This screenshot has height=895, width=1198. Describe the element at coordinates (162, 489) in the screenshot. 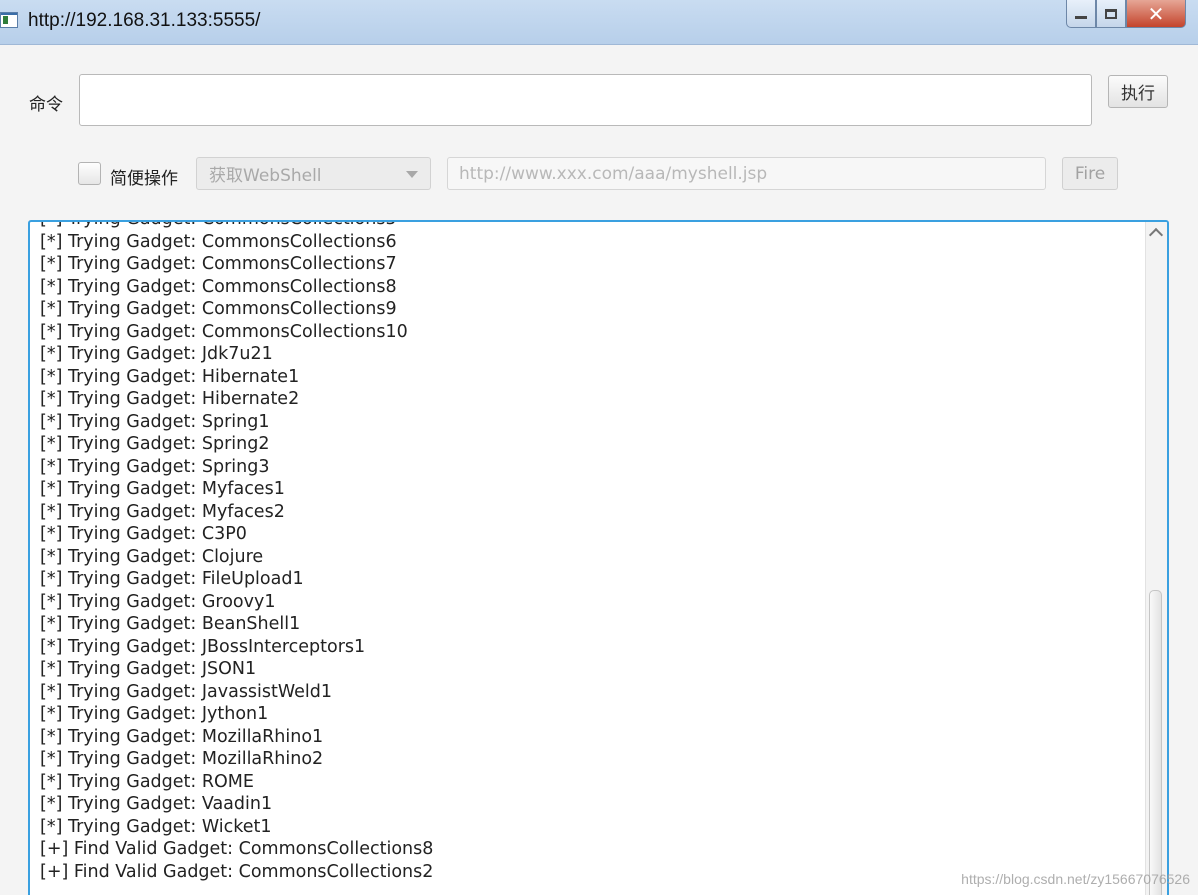

I see `output-line: [*] Trying Gadget: Myfaces1` at that location.